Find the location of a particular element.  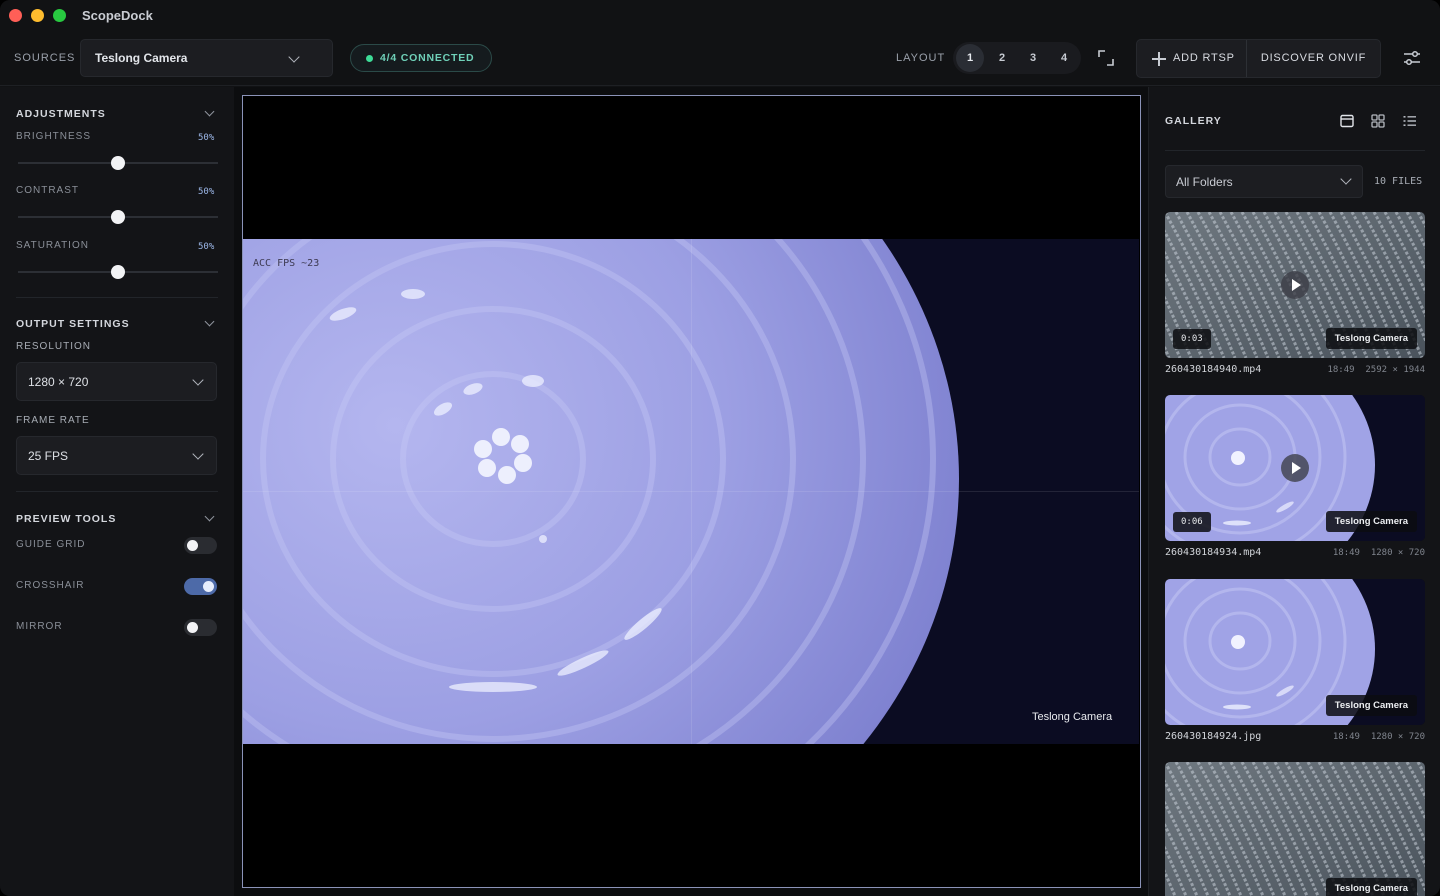

single-view-icon is located at coordinates (1347, 121).